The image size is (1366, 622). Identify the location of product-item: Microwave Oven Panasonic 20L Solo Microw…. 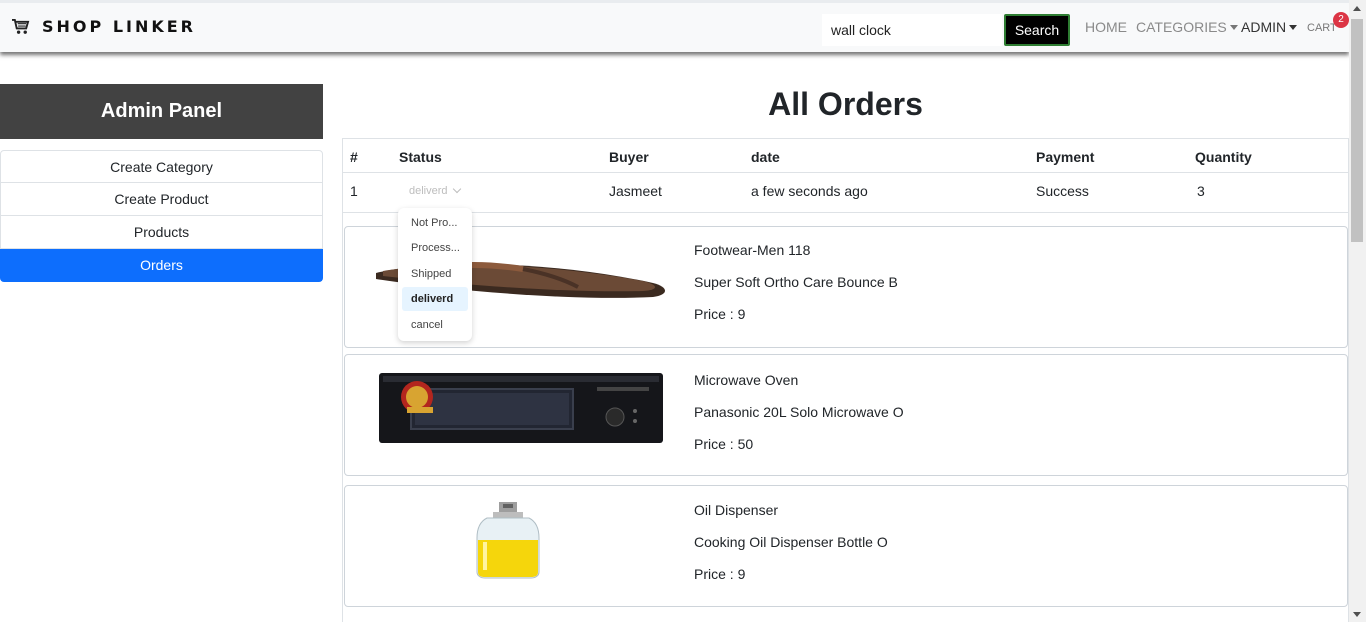
(846, 415).